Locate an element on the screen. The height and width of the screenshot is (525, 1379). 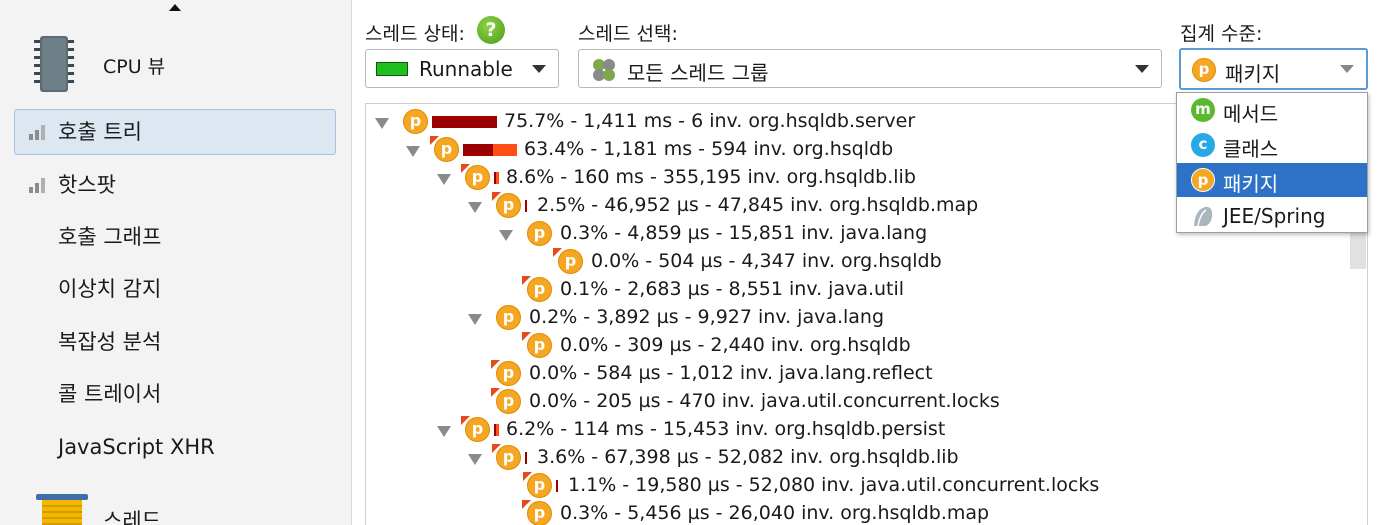
aggregation-level-value: 패키지 is located at coordinates (1253, 74).